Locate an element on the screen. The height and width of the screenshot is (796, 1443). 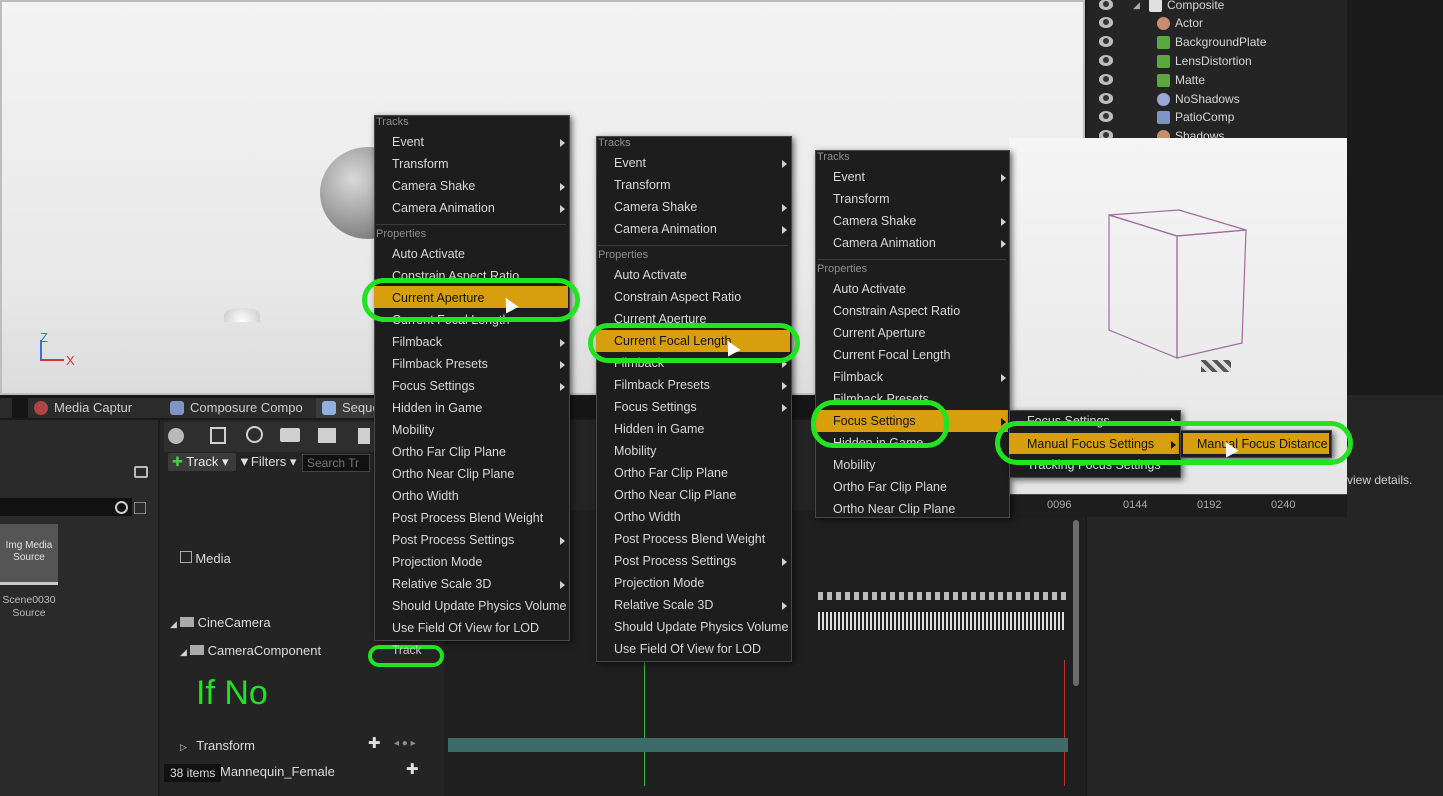
track-row-mannequin: Mannequin_Female is located at coordinates (277, 771).